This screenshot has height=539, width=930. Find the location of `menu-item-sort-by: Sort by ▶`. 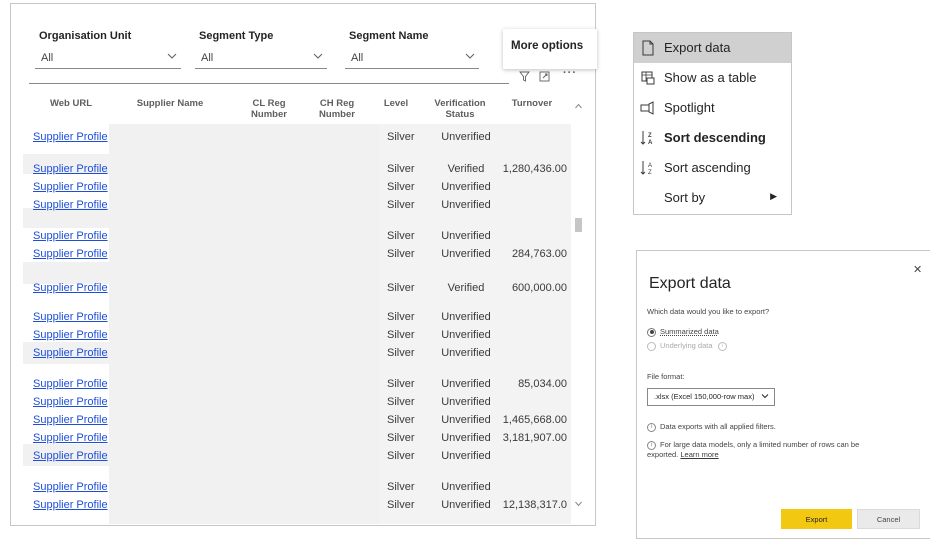

menu-item-sort-by: Sort by ▶ is located at coordinates (712, 198).